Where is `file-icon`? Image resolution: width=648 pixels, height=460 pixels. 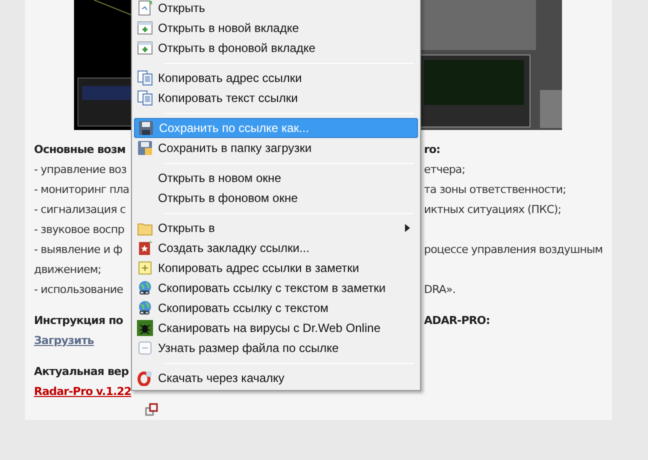 file-icon is located at coordinates (145, 348).